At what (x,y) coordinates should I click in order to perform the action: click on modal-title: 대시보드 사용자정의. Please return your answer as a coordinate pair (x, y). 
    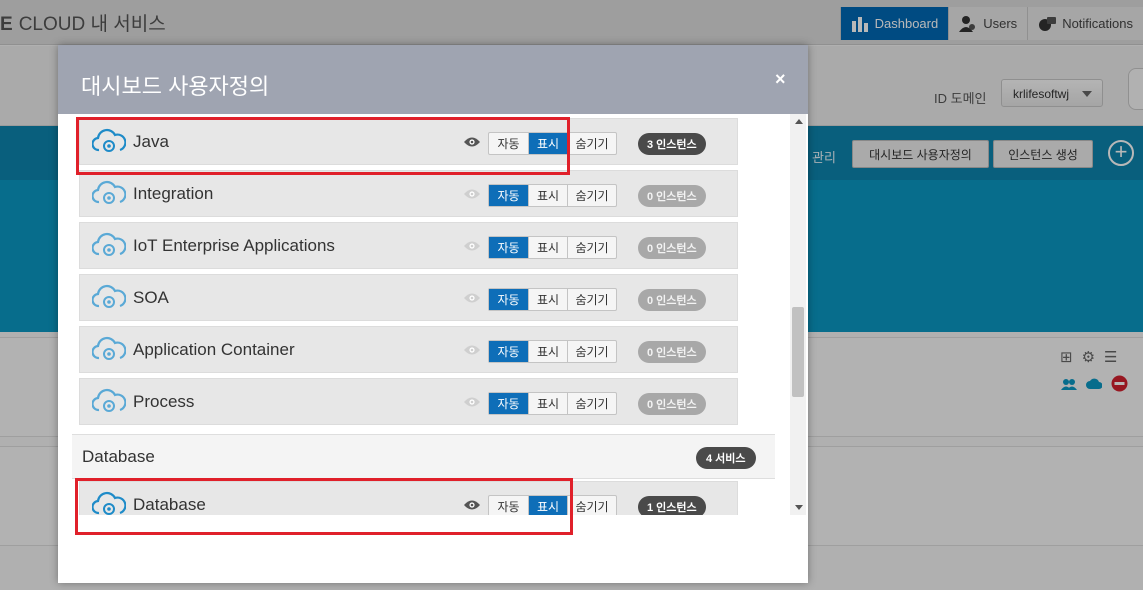
    Looking at the image, I should click on (175, 86).